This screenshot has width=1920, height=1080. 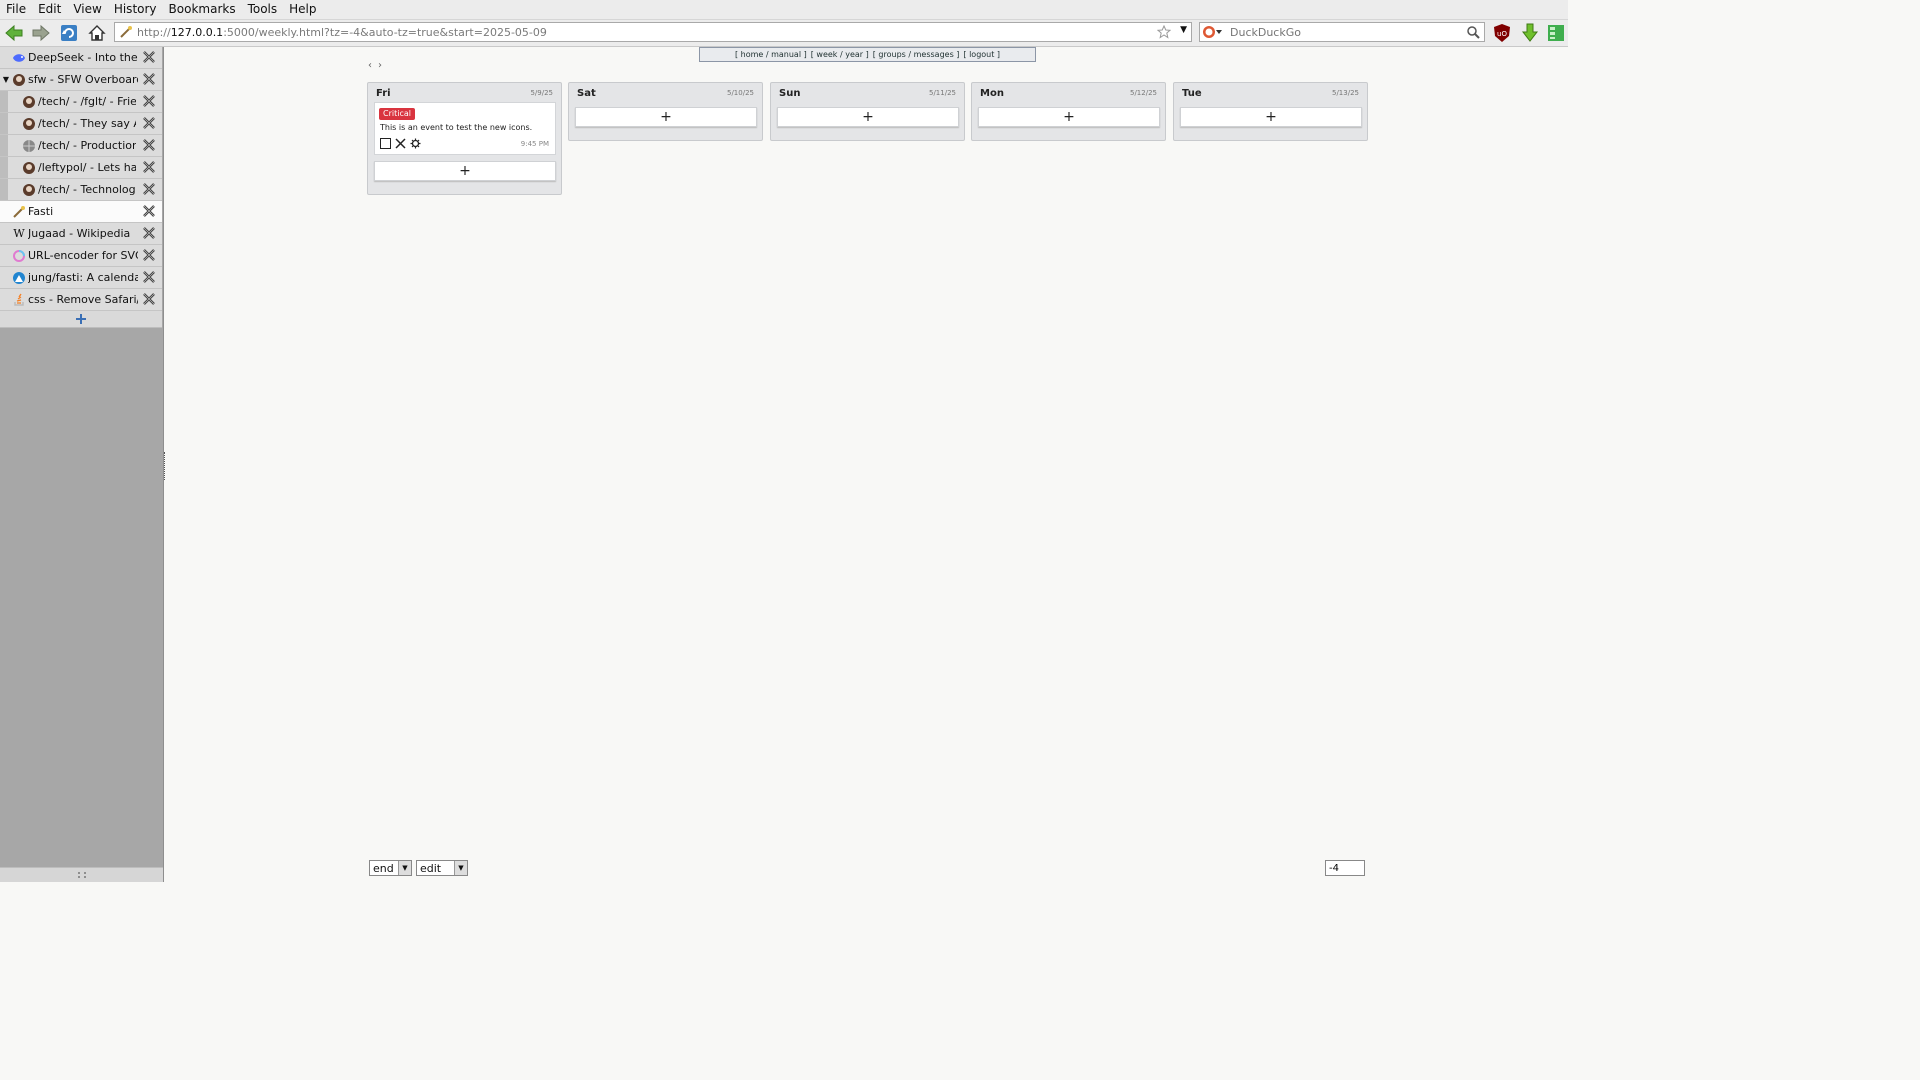 What do you see at coordinates (69, 33) in the screenshot?
I see `reload-button` at bounding box center [69, 33].